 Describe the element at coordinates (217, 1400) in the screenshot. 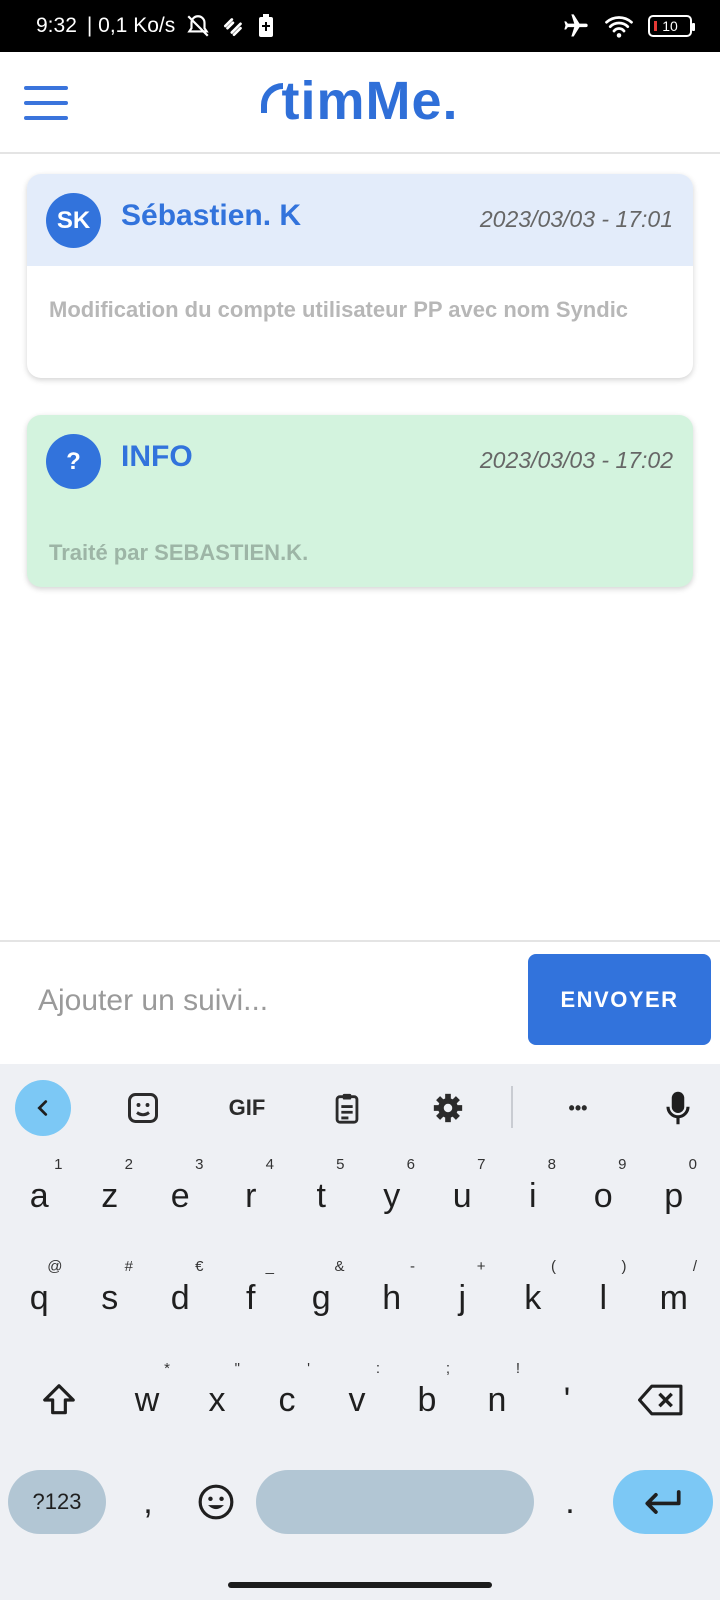

I see `key-x: x "` at that location.